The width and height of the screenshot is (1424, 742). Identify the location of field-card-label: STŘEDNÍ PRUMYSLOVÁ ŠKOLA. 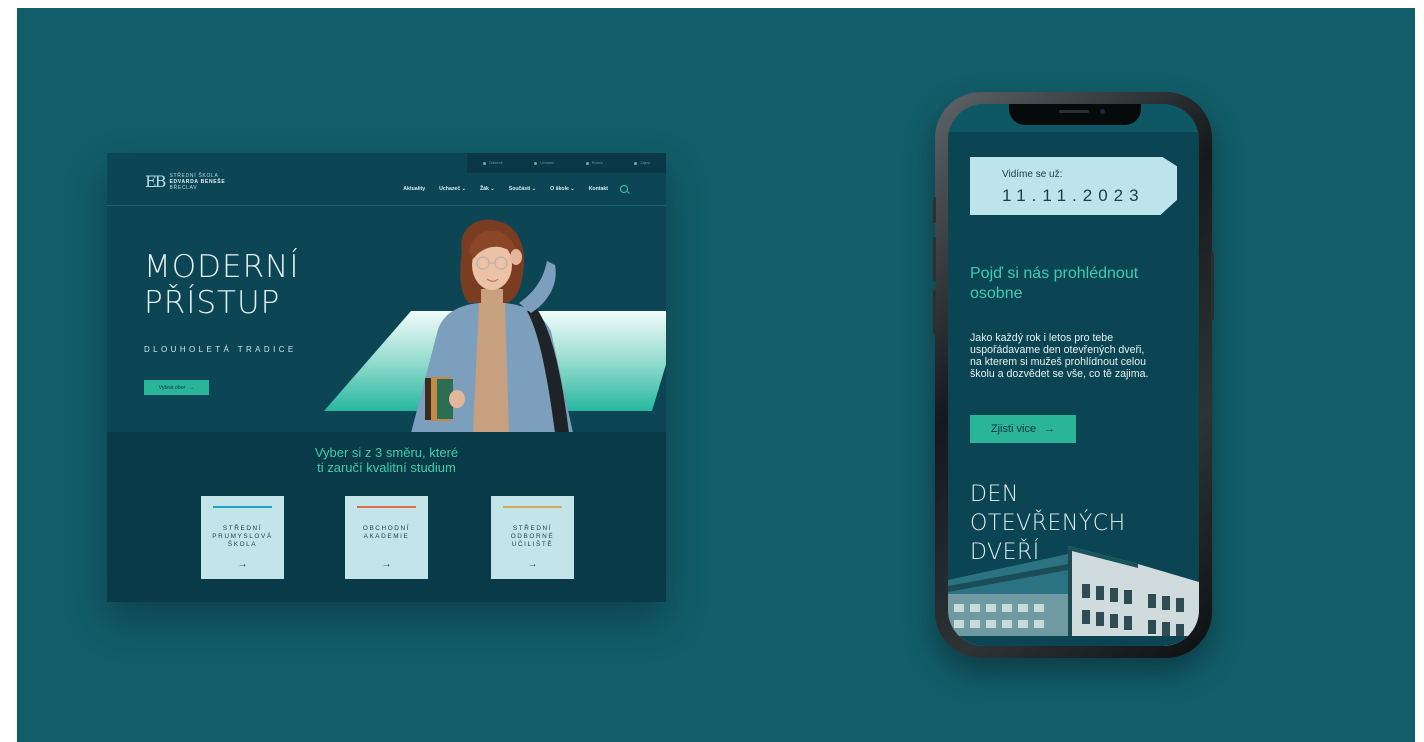
(242, 536).